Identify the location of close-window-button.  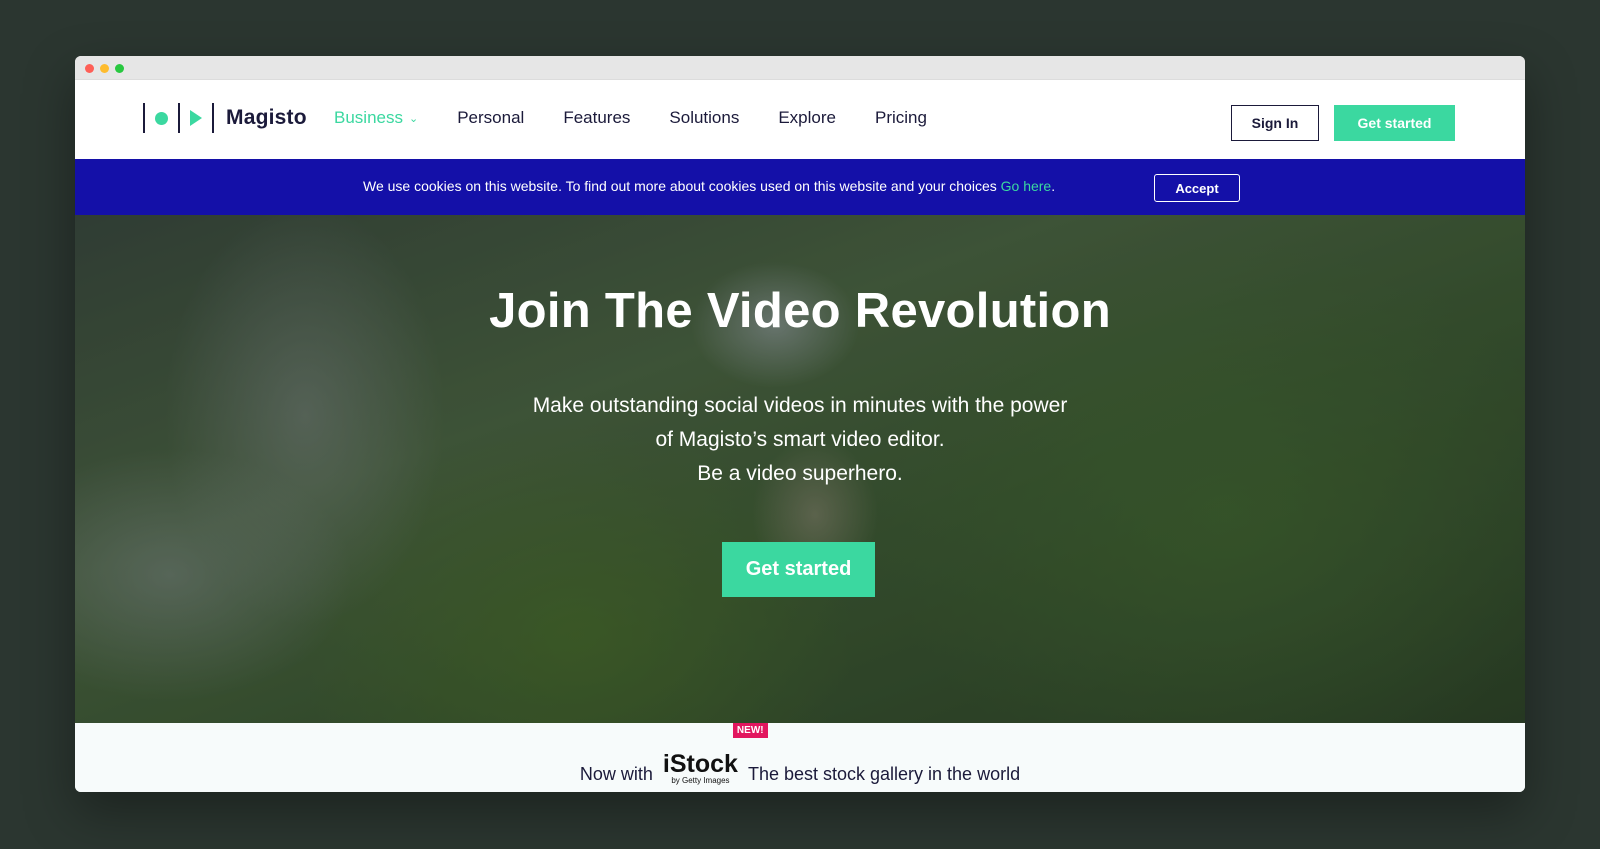
(89, 68).